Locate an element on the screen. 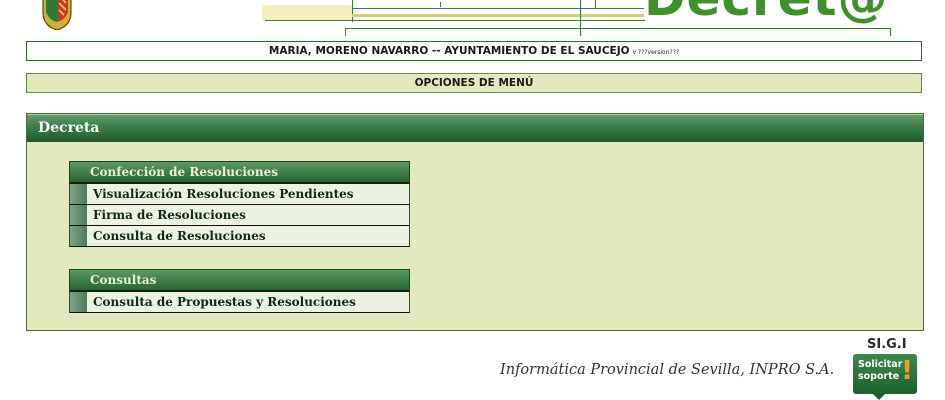  menu-item-consulta-propuestas-resoluciones: Consulta de Propuestas y Resoluciones is located at coordinates (239, 302).